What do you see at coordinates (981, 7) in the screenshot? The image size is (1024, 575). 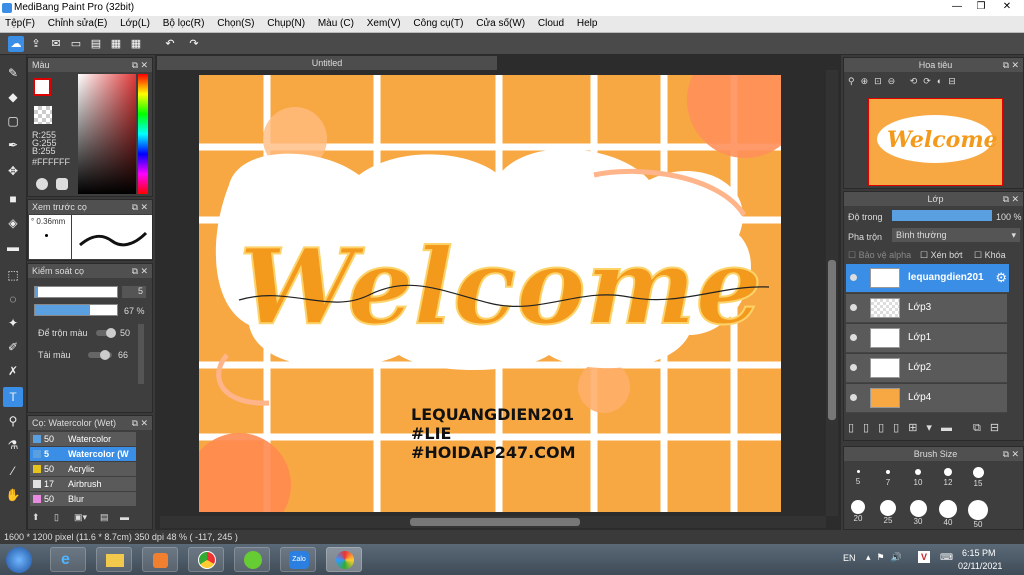 I see `restore-button: ❐` at bounding box center [981, 7].